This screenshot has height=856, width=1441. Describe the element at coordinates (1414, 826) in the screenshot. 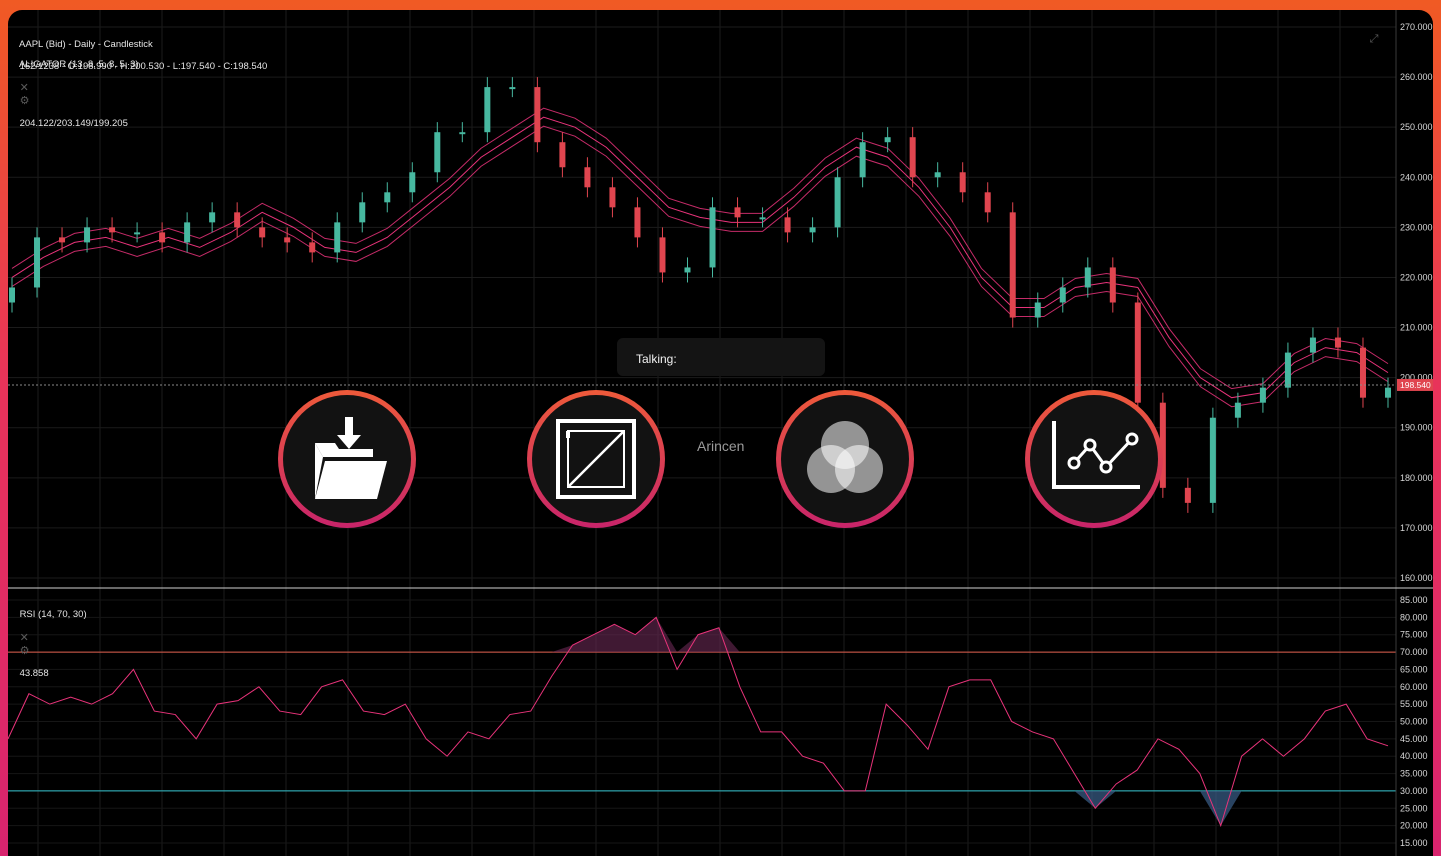

I see `rsi-tick-label: 20.000` at that location.